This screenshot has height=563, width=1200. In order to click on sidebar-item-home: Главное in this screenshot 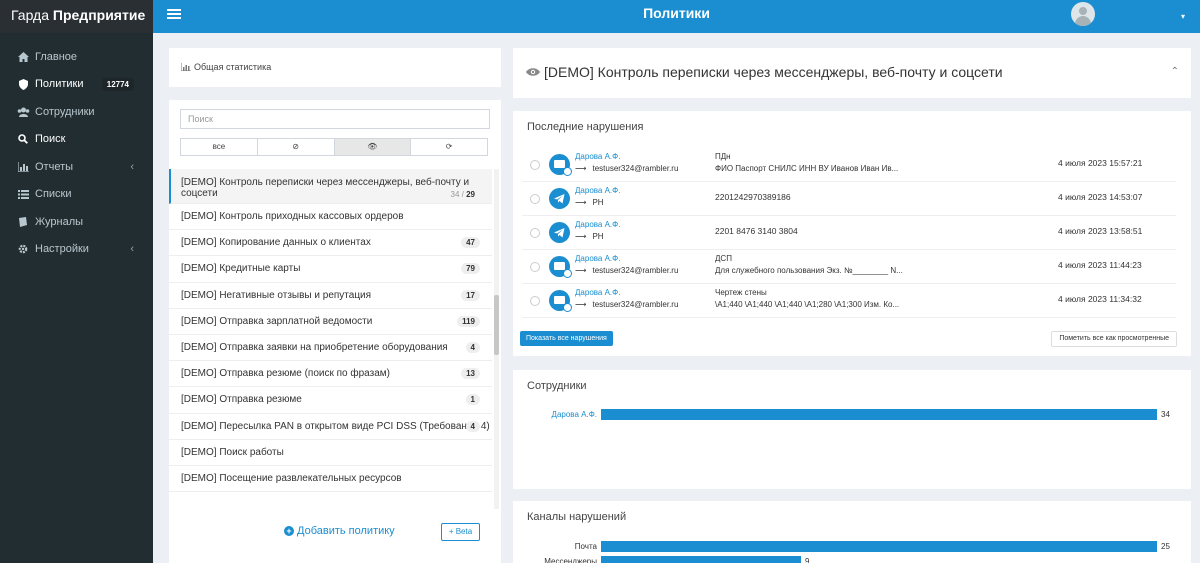, I will do `click(76, 57)`.